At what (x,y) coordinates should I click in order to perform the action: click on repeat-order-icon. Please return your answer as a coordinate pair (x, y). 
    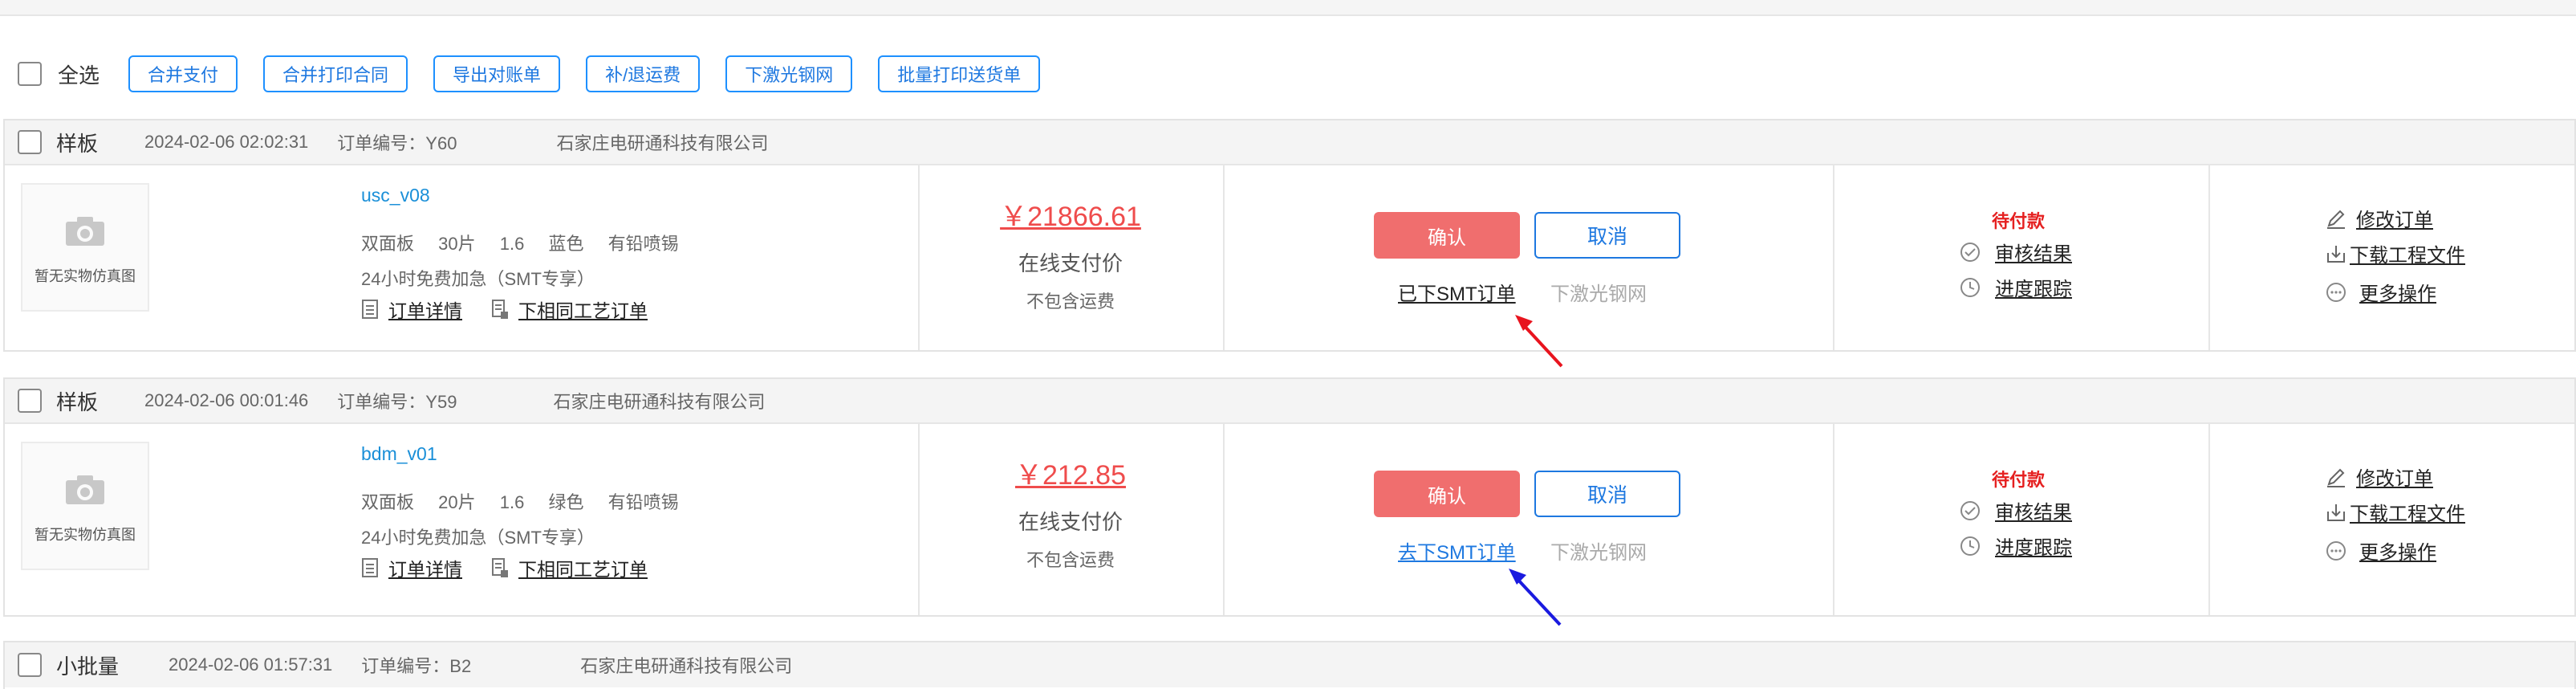
    Looking at the image, I should click on (500, 309).